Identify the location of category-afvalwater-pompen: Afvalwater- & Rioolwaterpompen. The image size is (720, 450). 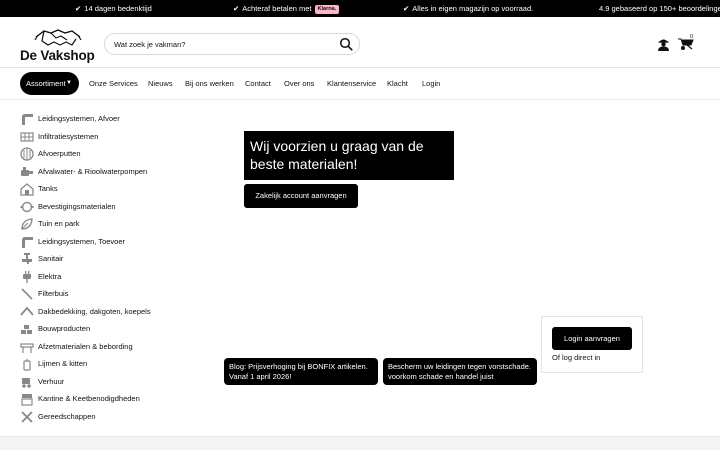
(120, 172).